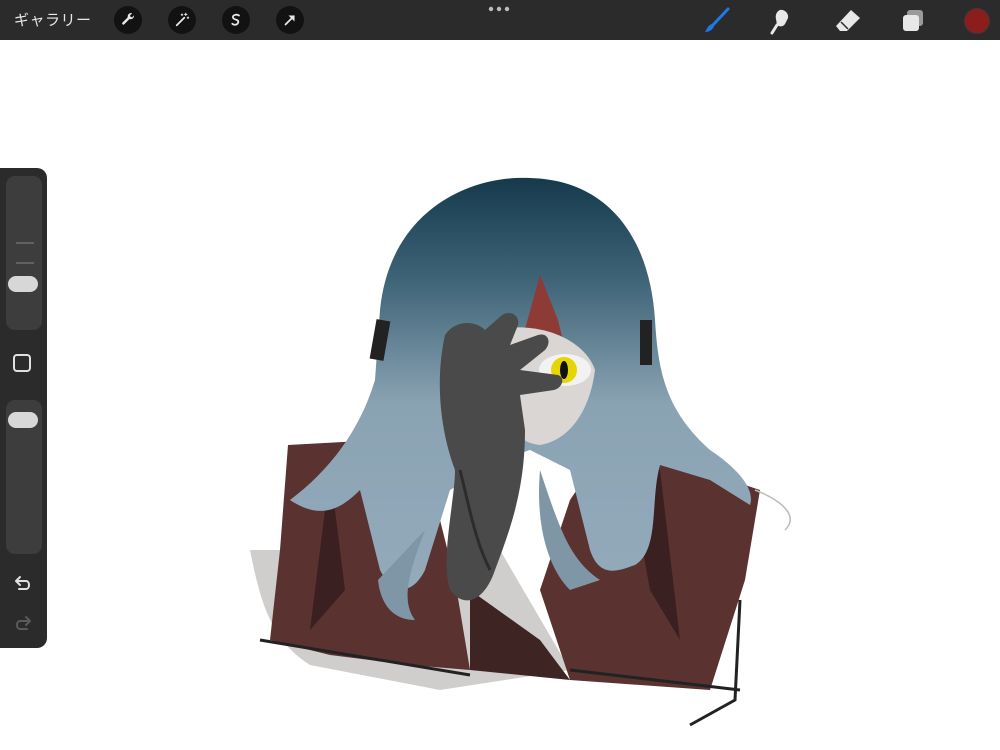  What do you see at coordinates (500, 9) in the screenshot?
I see `more-dots-icon` at bounding box center [500, 9].